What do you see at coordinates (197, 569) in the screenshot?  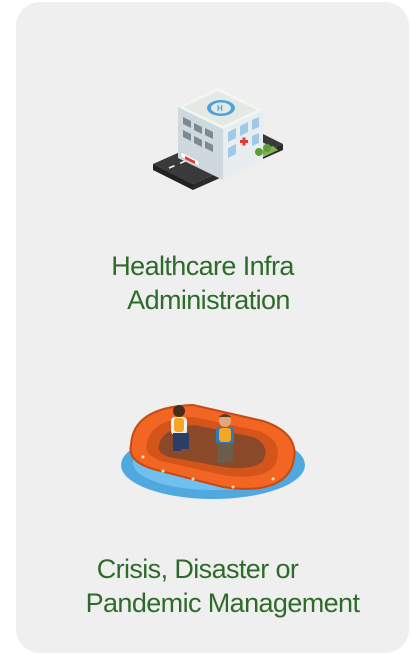 I see `crisis-label-line-1: Crisis, Disaster or` at bounding box center [197, 569].